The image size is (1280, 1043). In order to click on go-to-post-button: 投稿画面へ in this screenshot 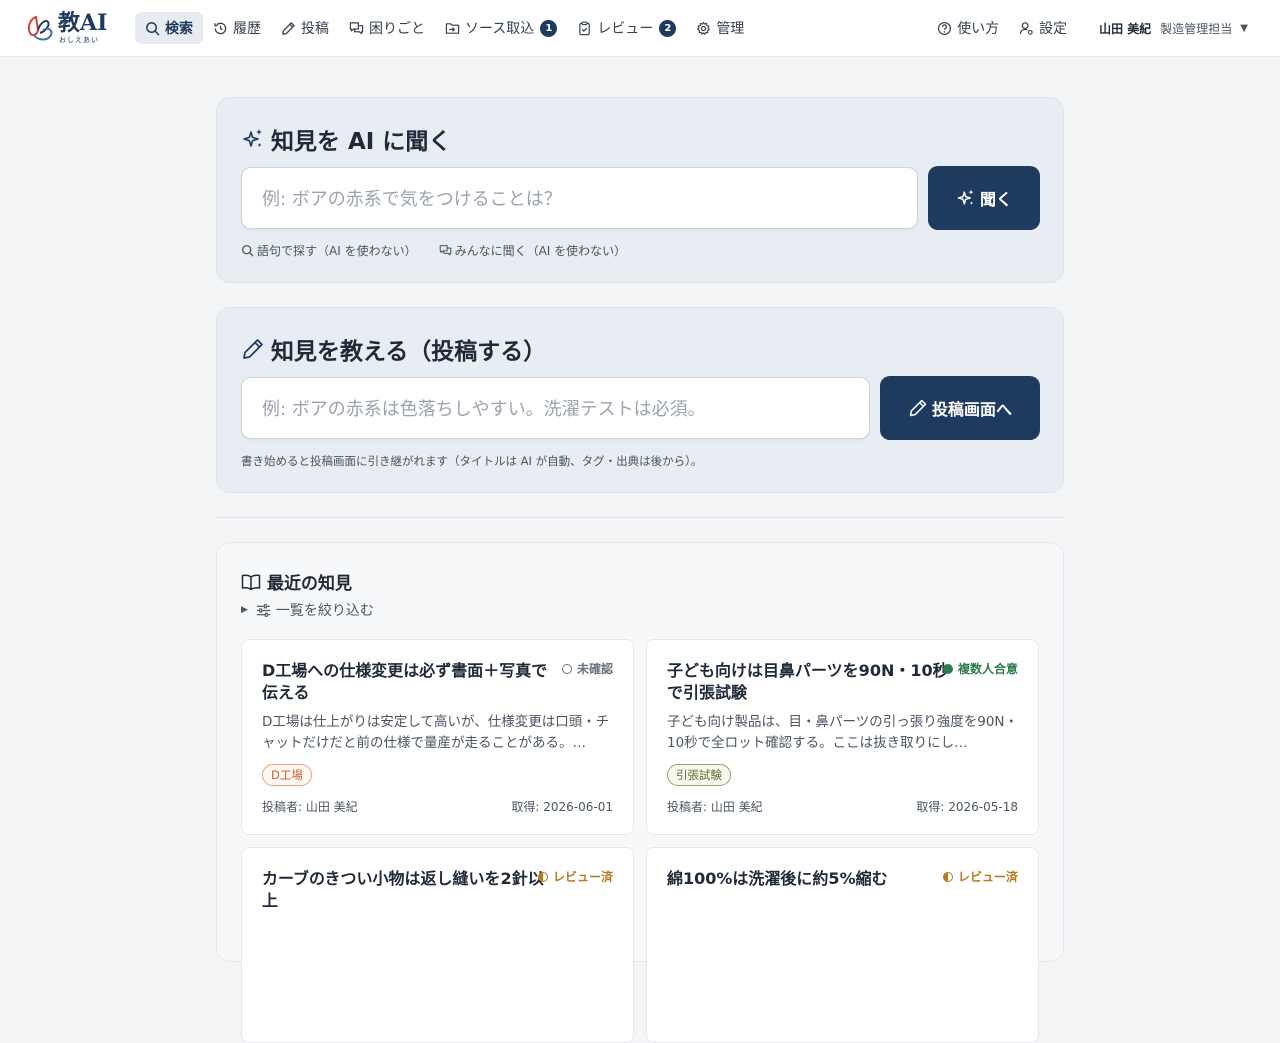, I will do `click(960, 408)`.